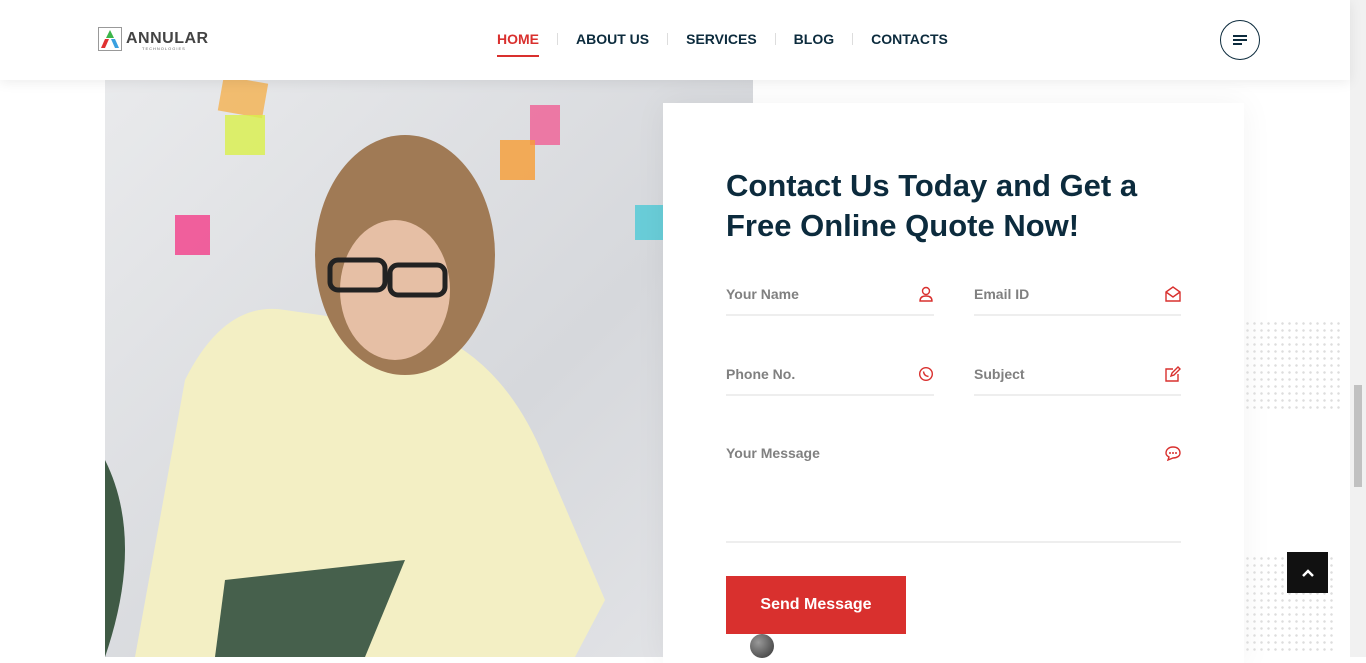 This screenshot has width=1366, height=663. What do you see at coordinates (816, 605) in the screenshot?
I see `send-message-button: Send Message` at bounding box center [816, 605].